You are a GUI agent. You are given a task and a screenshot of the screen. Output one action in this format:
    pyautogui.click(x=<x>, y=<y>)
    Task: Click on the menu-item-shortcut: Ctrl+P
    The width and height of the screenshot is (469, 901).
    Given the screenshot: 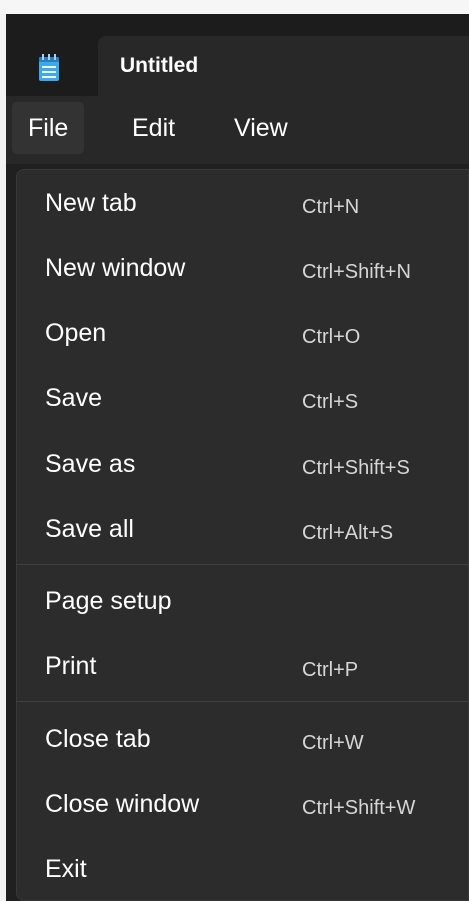 What is the action you would take?
    pyautogui.click(x=330, y=670)
    